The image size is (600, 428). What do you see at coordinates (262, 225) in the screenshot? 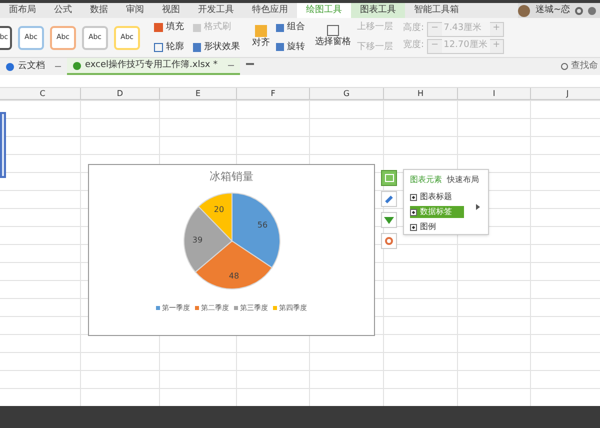
I see `data-label: 56` at bounding box center [262, 225].